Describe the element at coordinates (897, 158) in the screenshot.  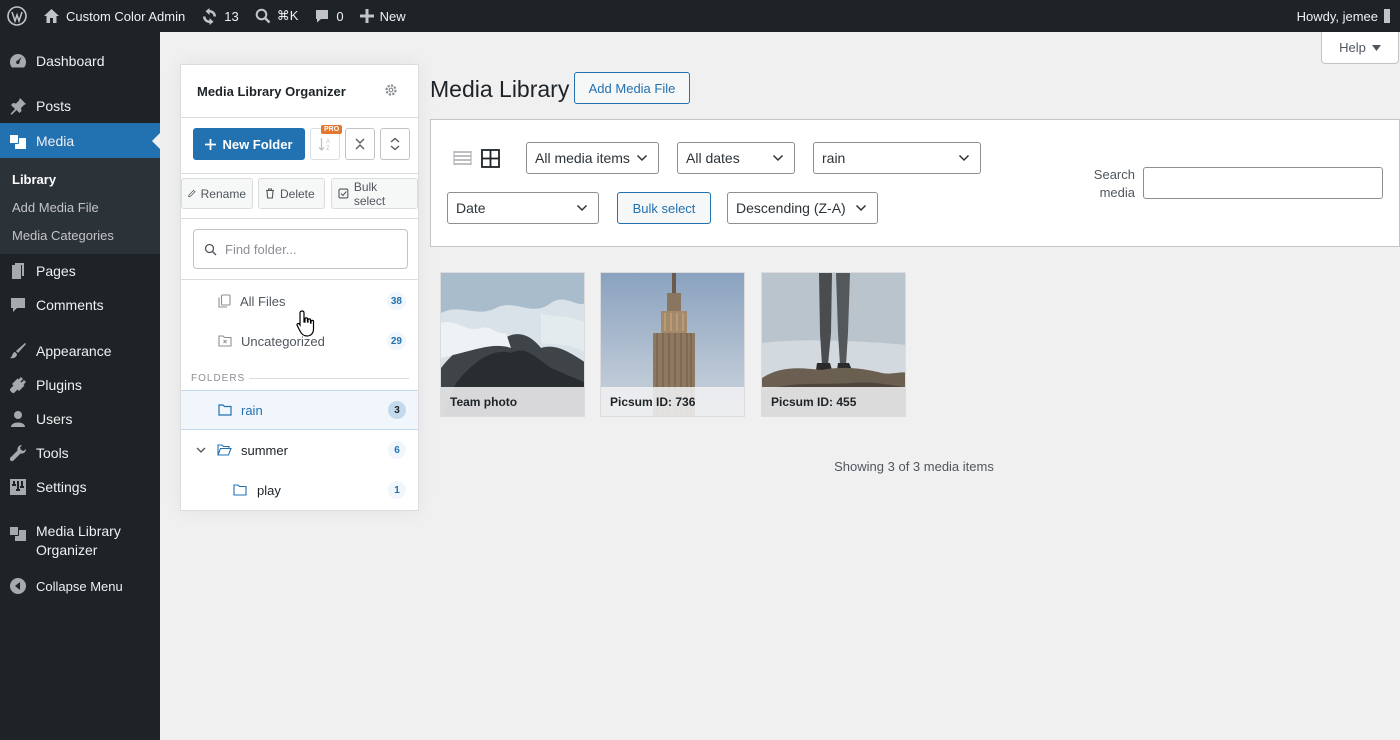
I see `category-select: rain` at that location.